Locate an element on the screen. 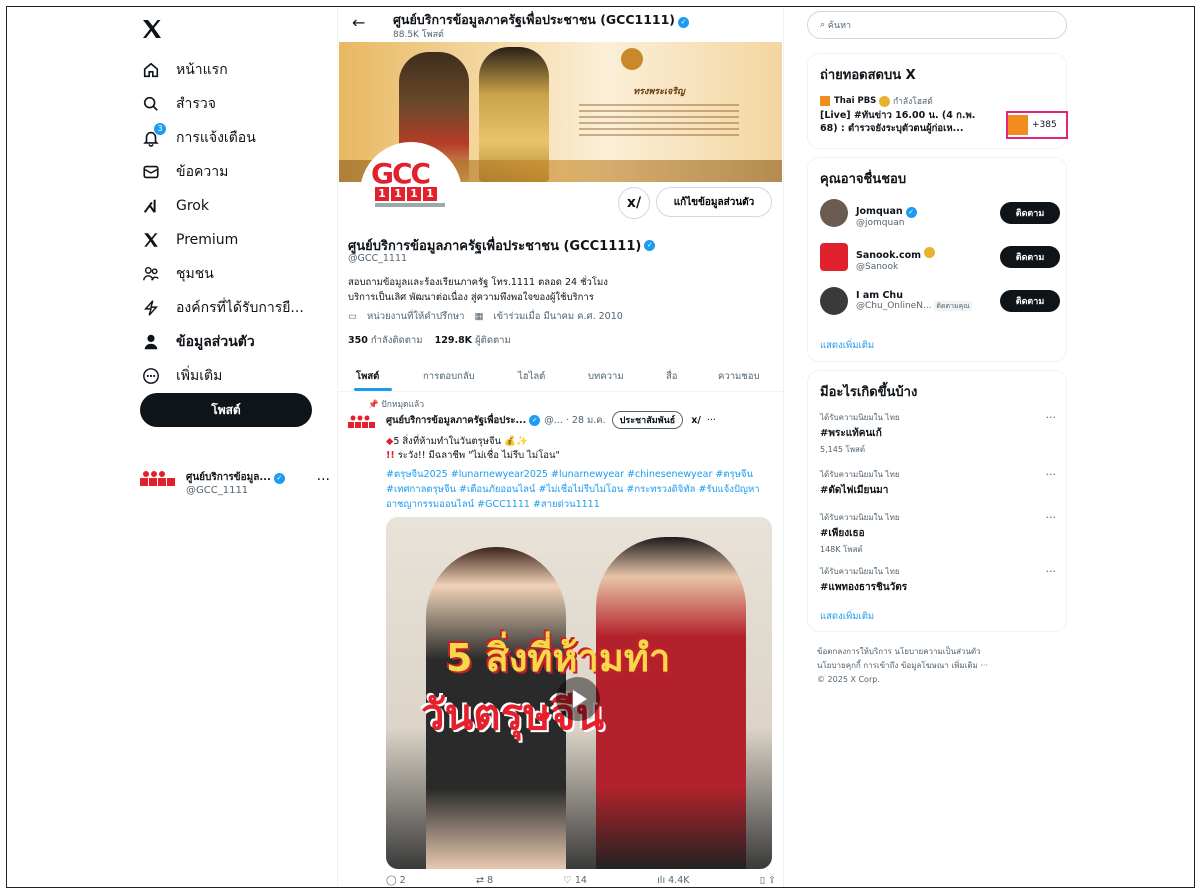  suggested-user: I am Chu @Chu_OnlineN... ติดตามคุณ ติดตาม is located at coordinates (940, 301).